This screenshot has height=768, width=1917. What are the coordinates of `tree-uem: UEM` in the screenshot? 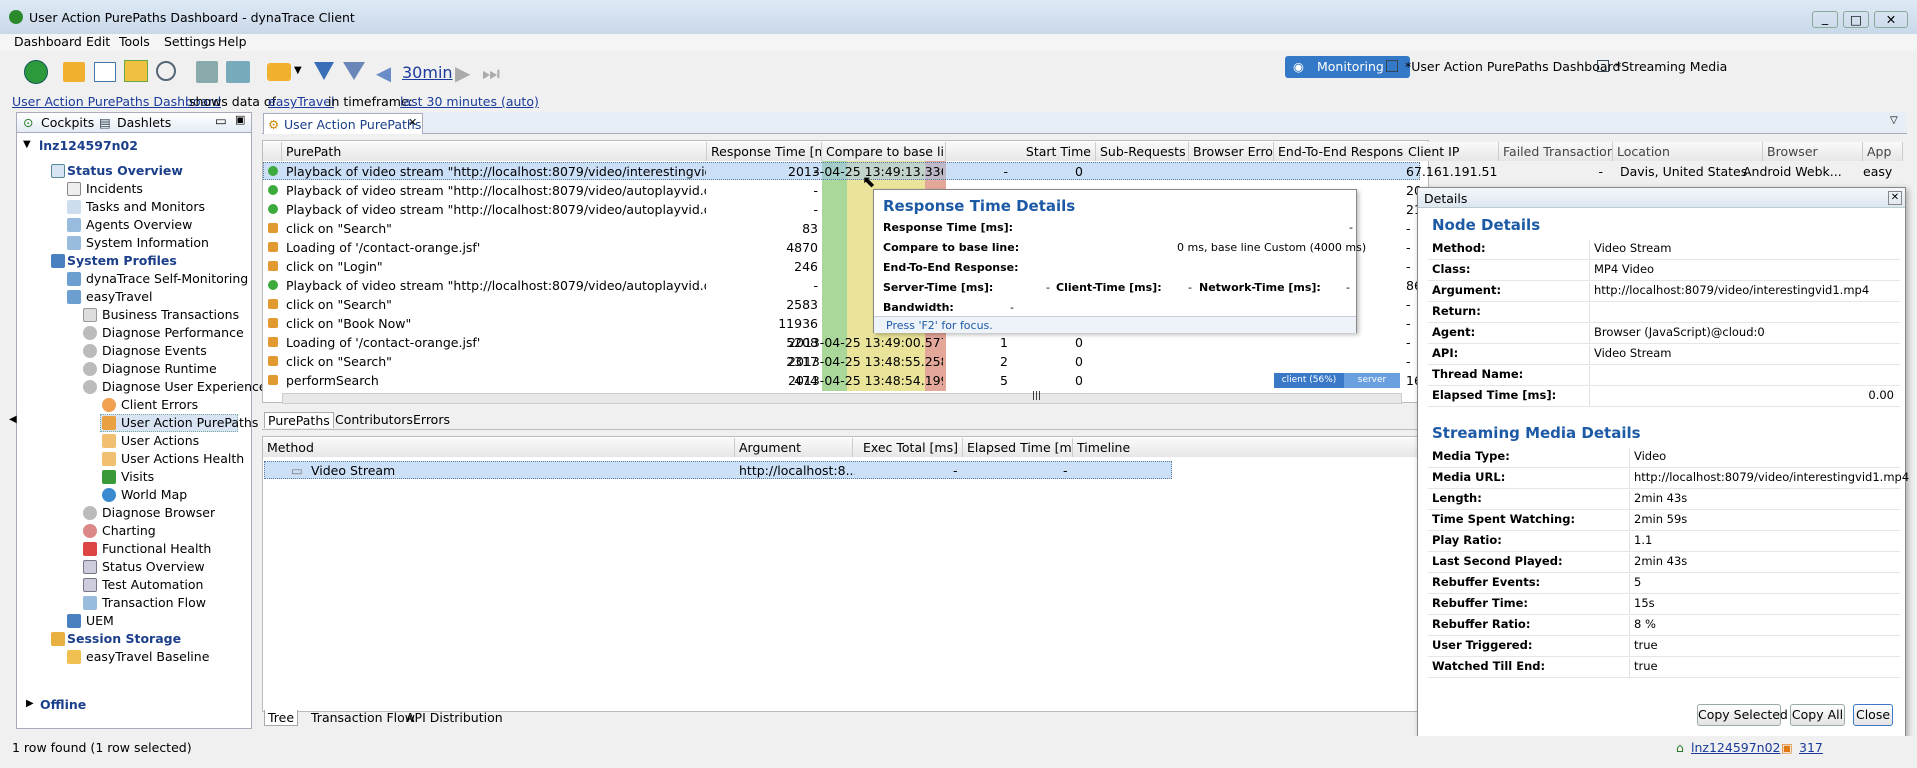 It's located at (100, 620).